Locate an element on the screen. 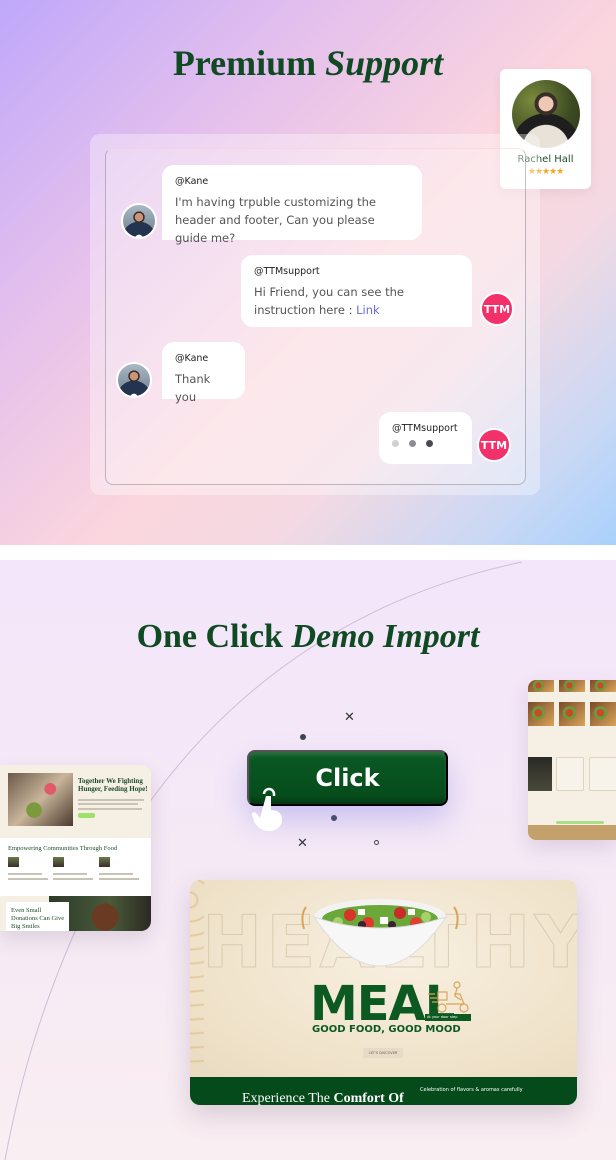 The width and height of the screenshot is (616, 1160). preview-features: Empowering Communities Through Food is located at coordinates (75, 867).